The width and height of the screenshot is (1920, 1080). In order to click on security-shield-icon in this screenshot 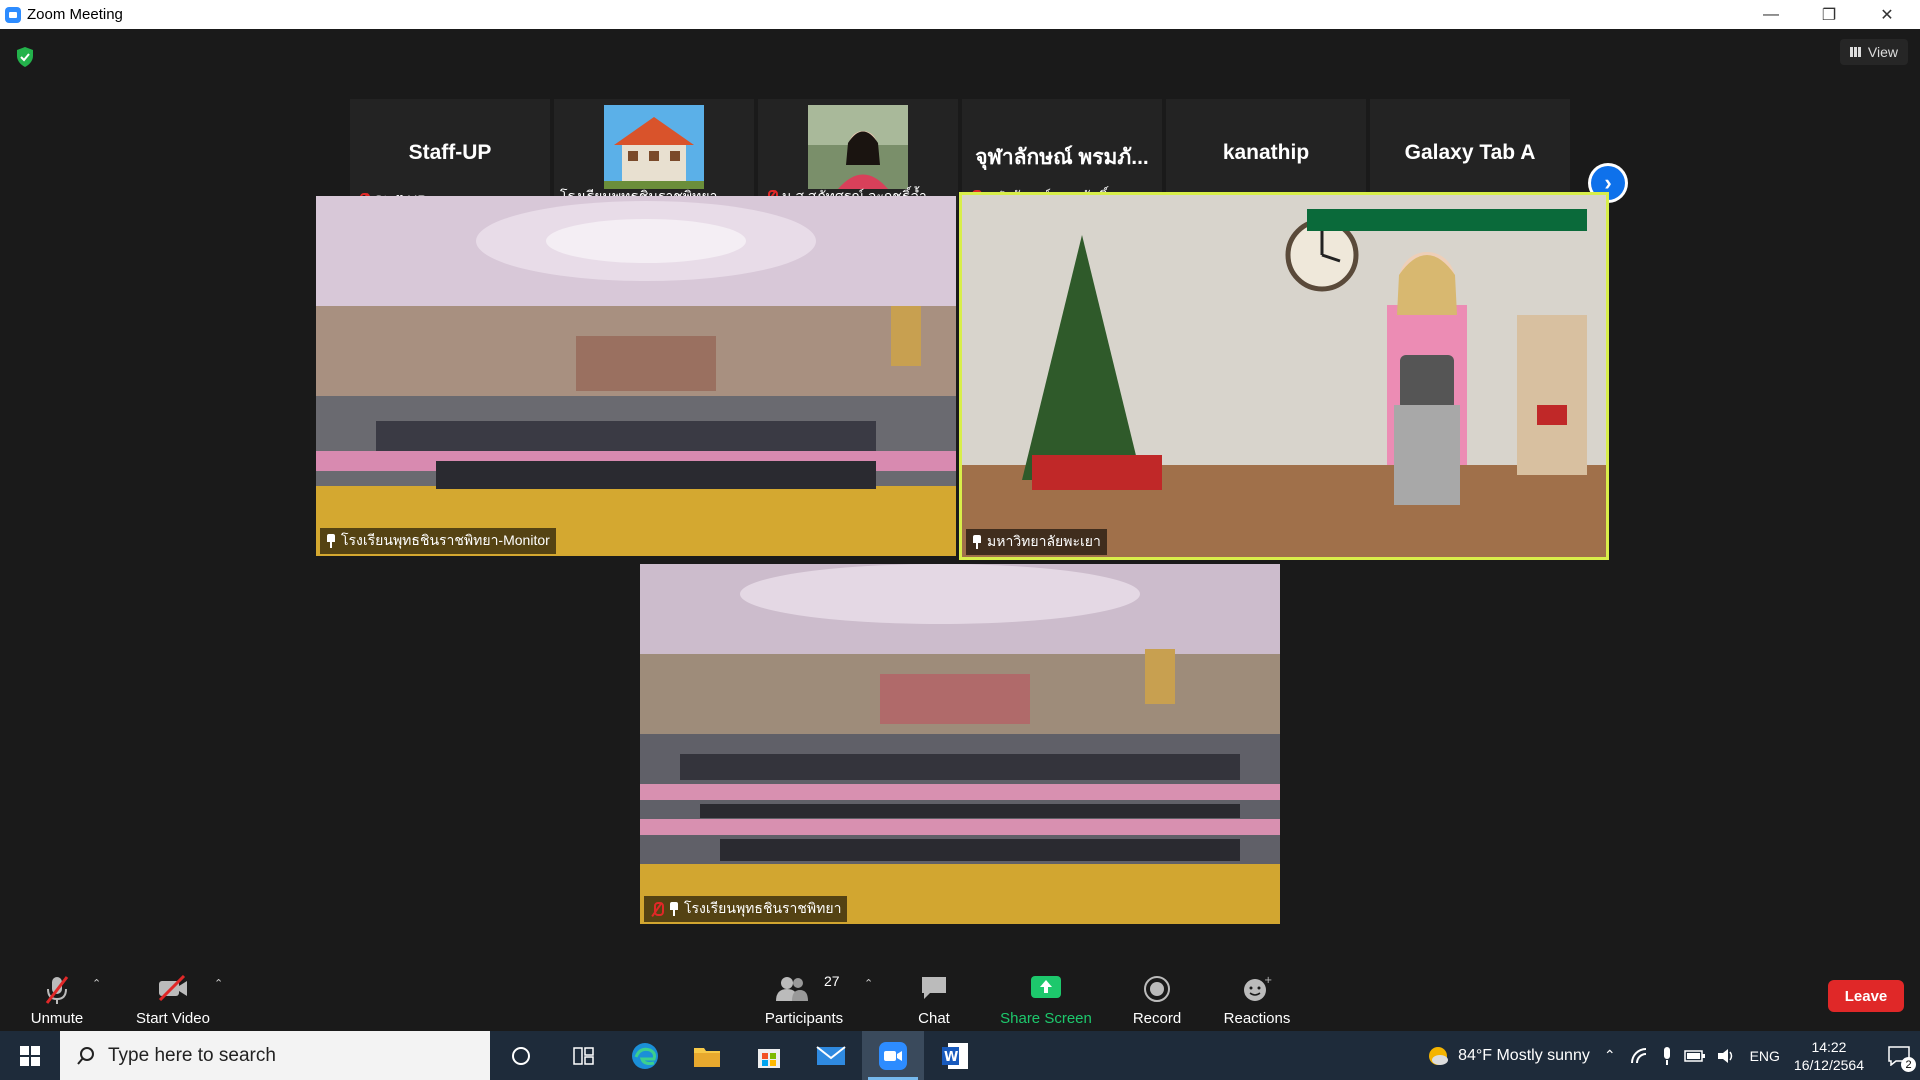, I will do `click(25, 57)`.